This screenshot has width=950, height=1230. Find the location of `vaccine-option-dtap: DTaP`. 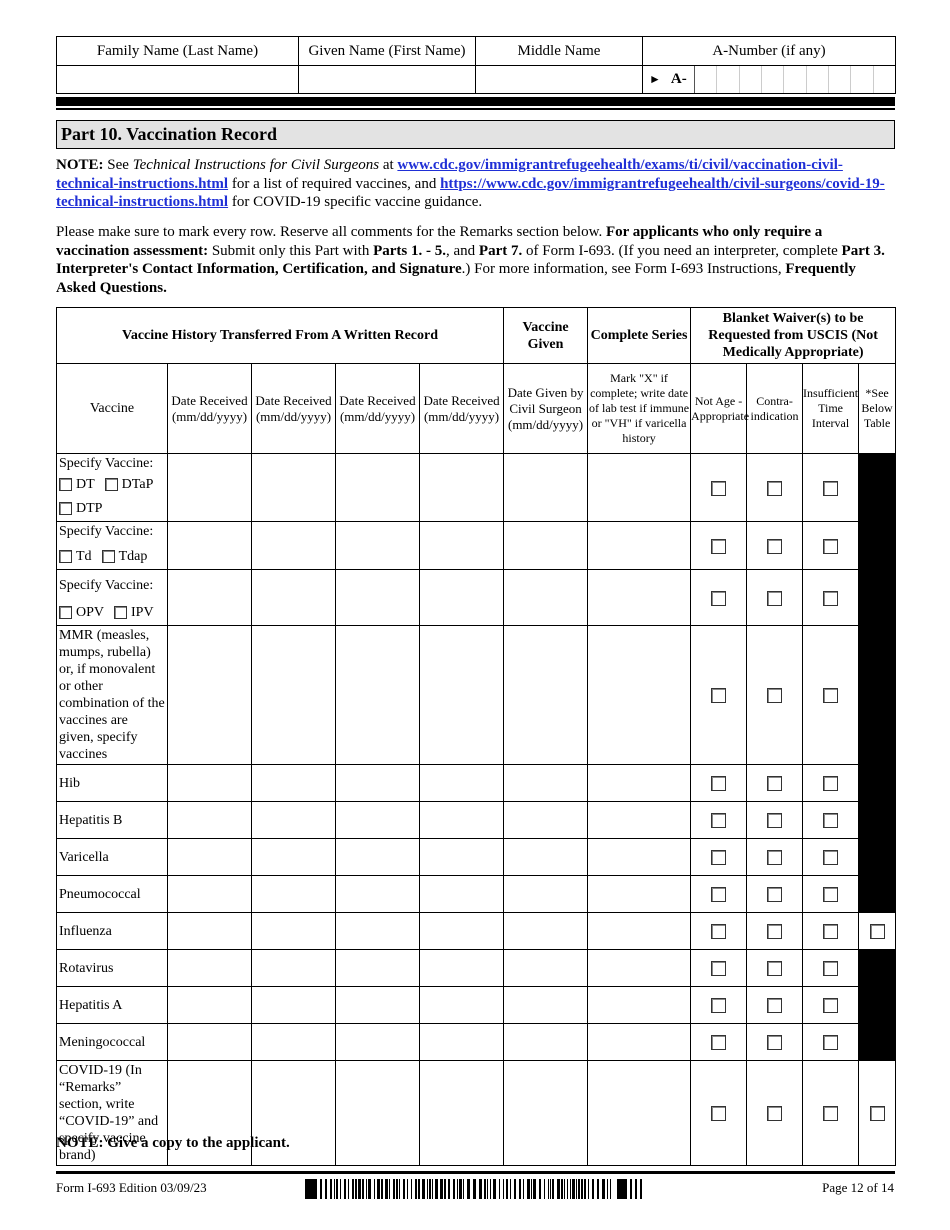

vaccine-option-dtap: DTaP is located at coordinates (128, 484).